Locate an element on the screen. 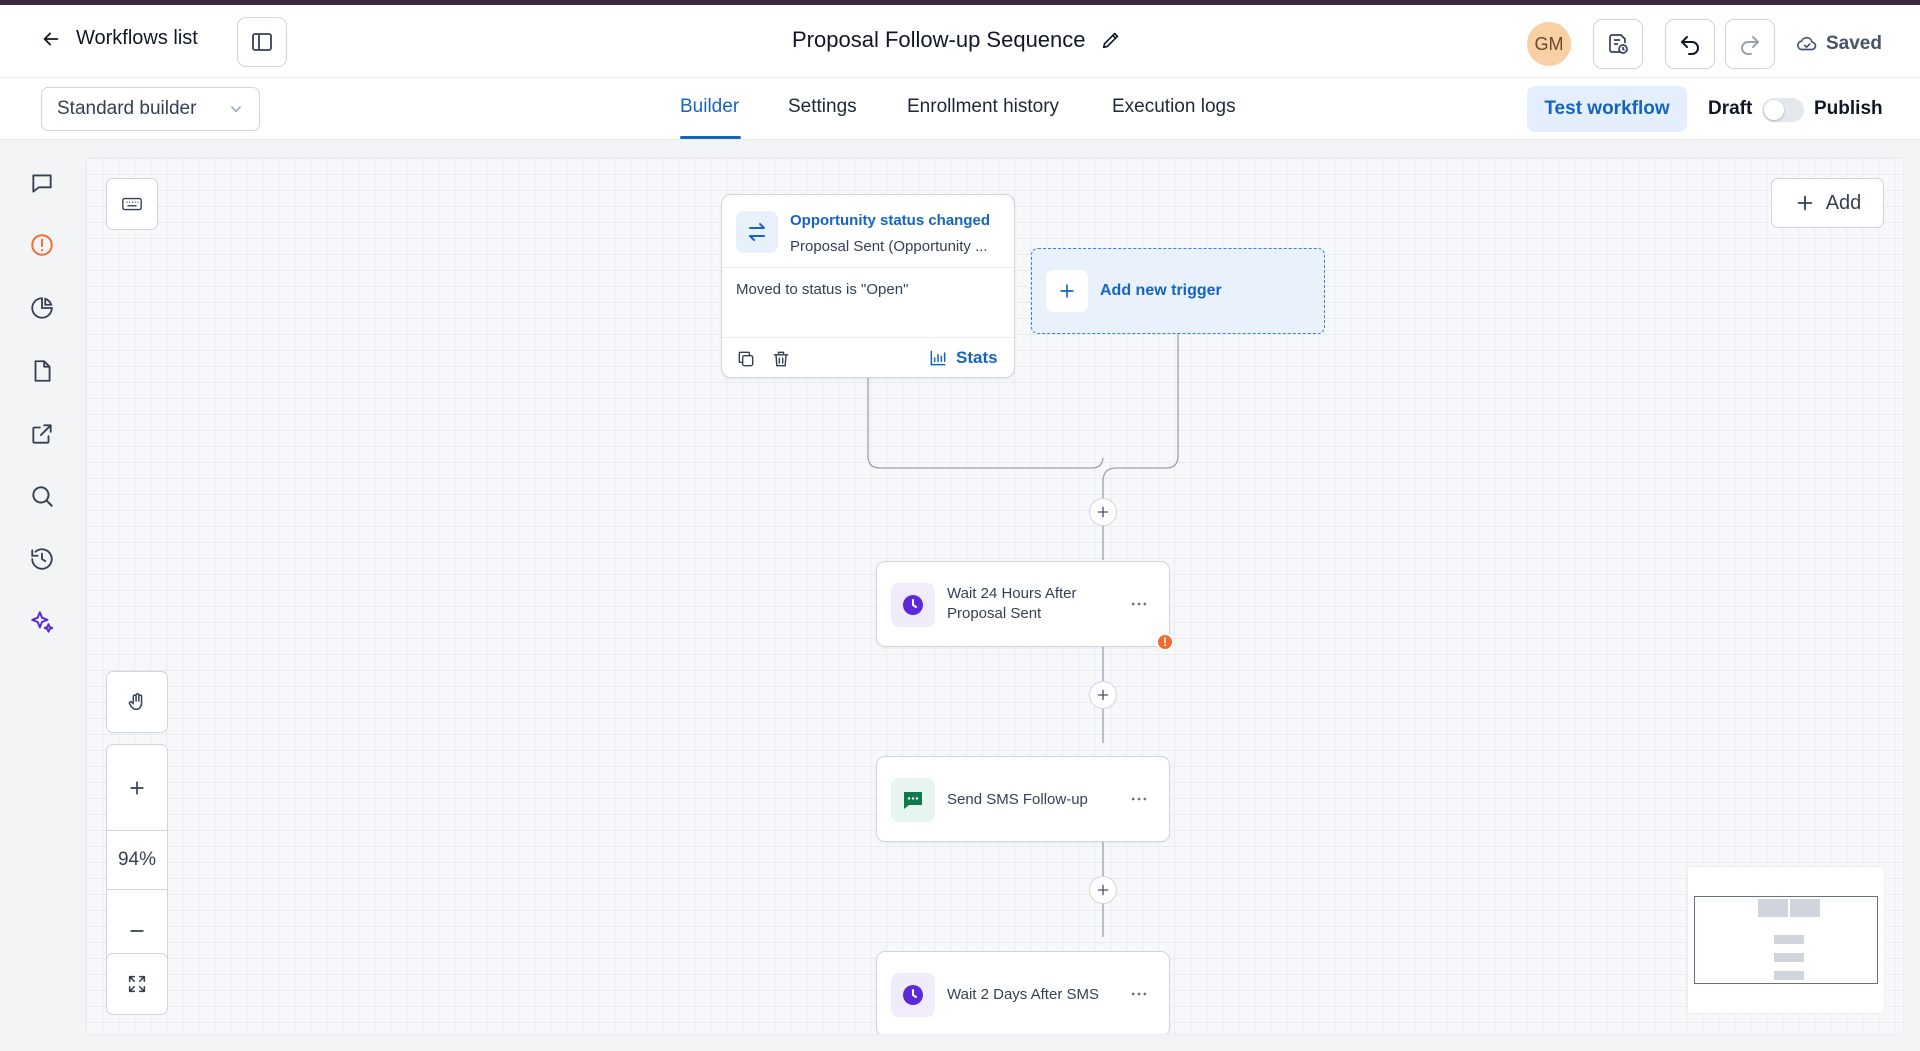 This screenshot has width=1920, height=1051. test-workflow-button: Test workflow is located at coordinates (1607, 109).